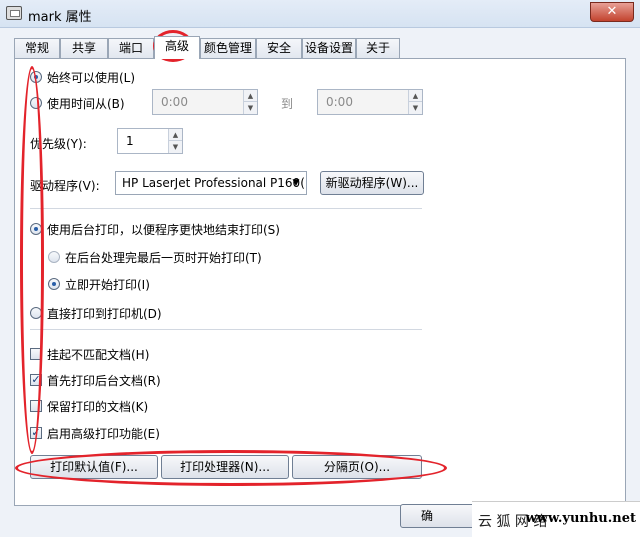 Image resolution: width=640 pixels, height=537 pixels. I want to click on from-time-value: 0:00, so click(174, 102).